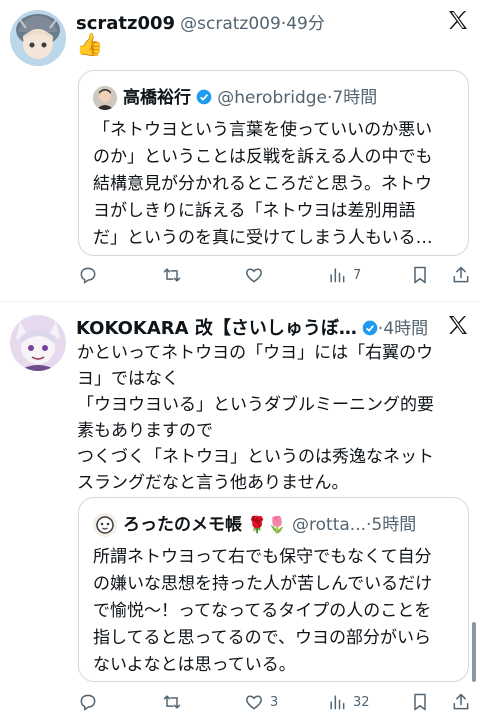 The height and width of the screenshot is (725, 480). I want to click on scrollbar-thumb, so click(474, 652).